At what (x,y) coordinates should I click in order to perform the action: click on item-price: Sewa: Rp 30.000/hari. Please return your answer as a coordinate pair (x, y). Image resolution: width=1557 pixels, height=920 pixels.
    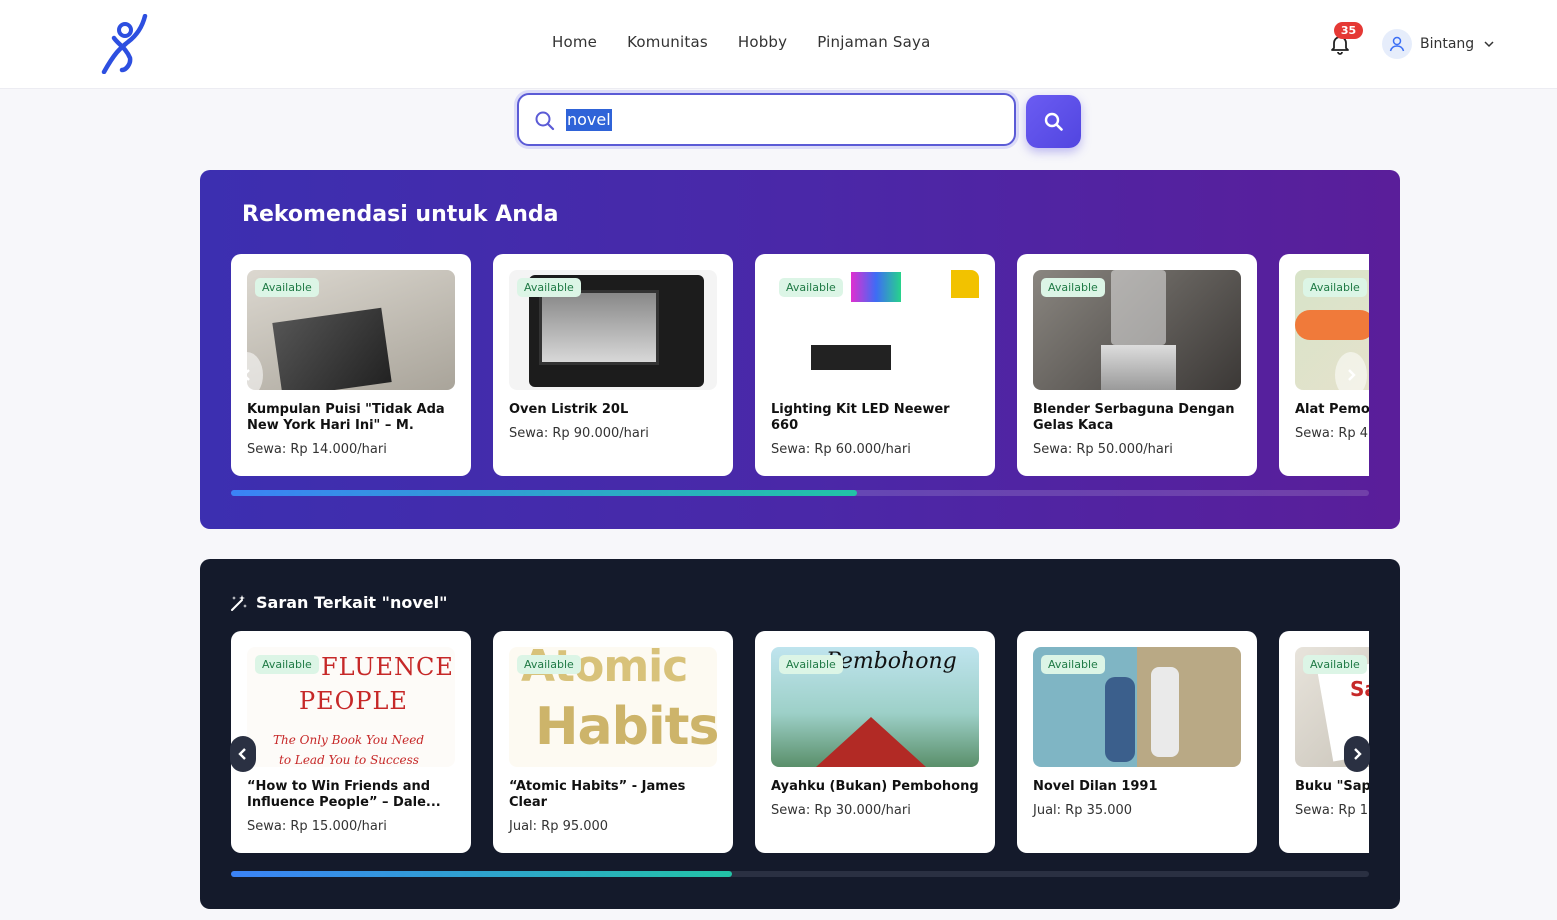
    Looking at the image, I should click on (841, 810).